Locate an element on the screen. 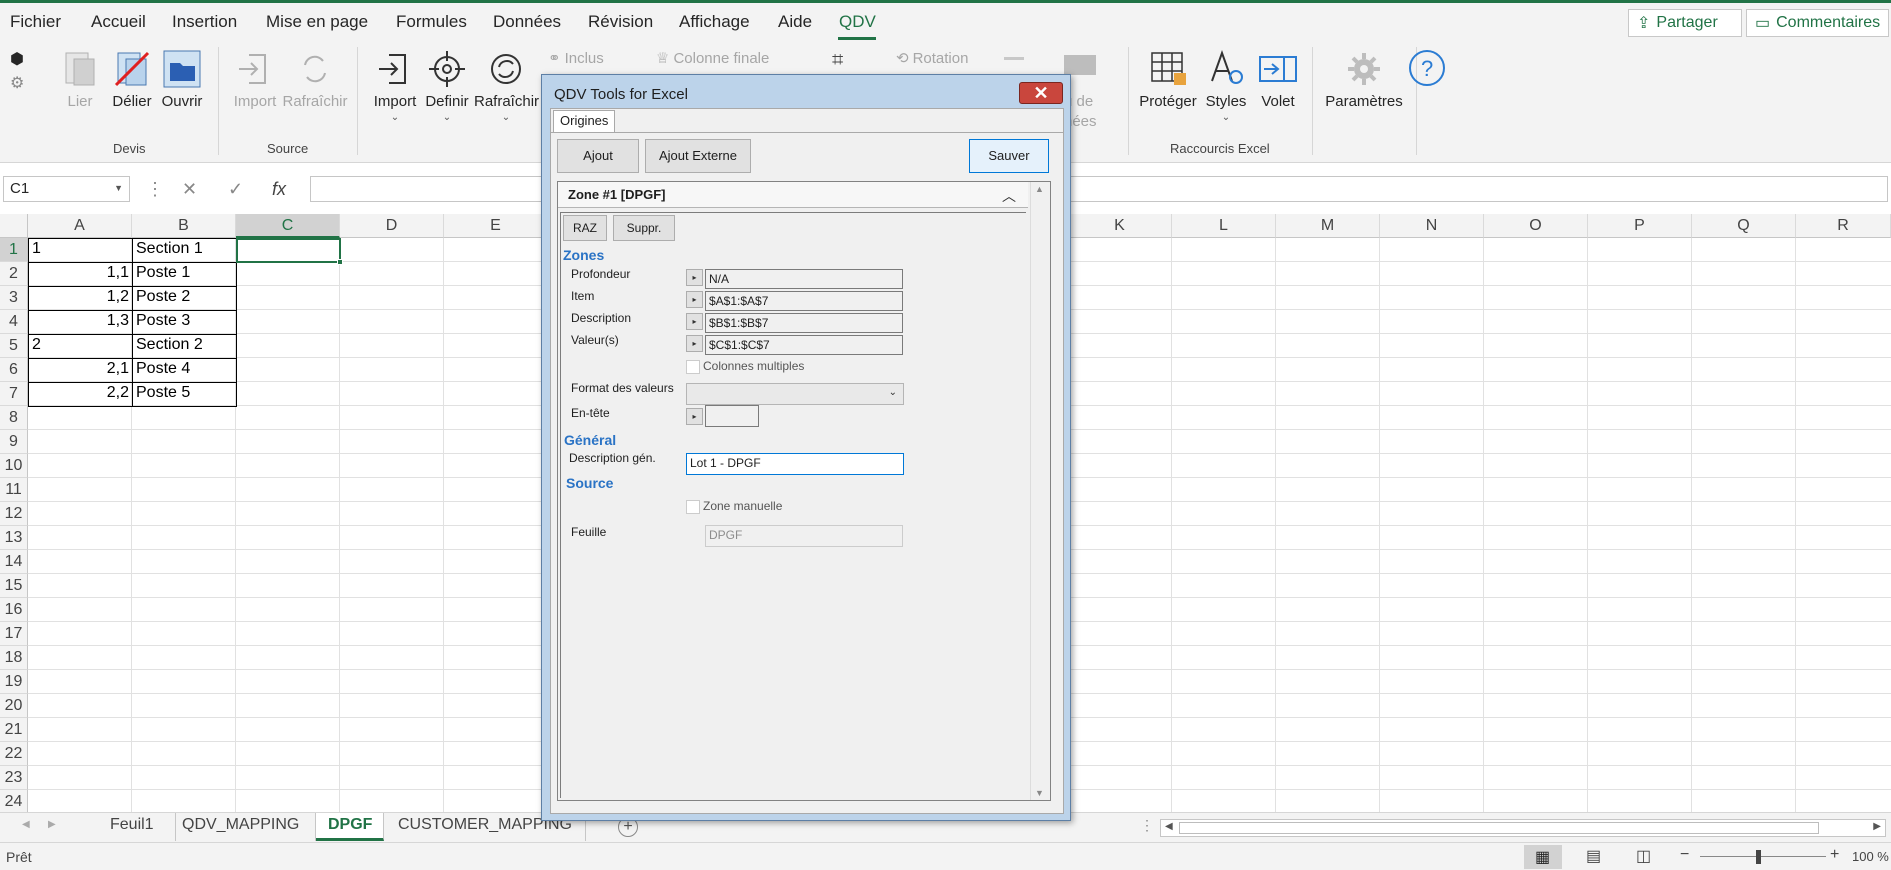  colonnes-multiples-checkbox is located at coordinates (693, 367).